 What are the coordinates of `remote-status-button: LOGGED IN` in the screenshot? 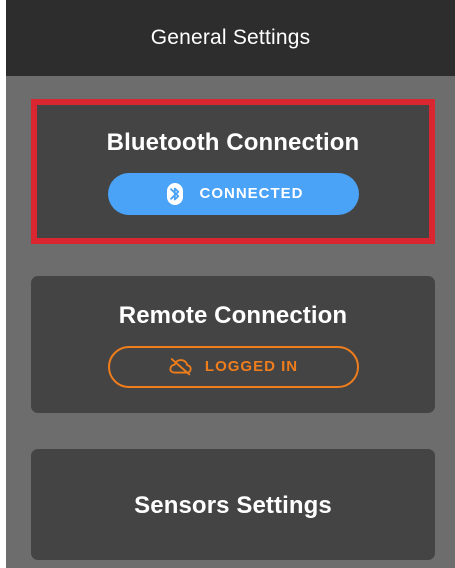 It's located at (233, 366).